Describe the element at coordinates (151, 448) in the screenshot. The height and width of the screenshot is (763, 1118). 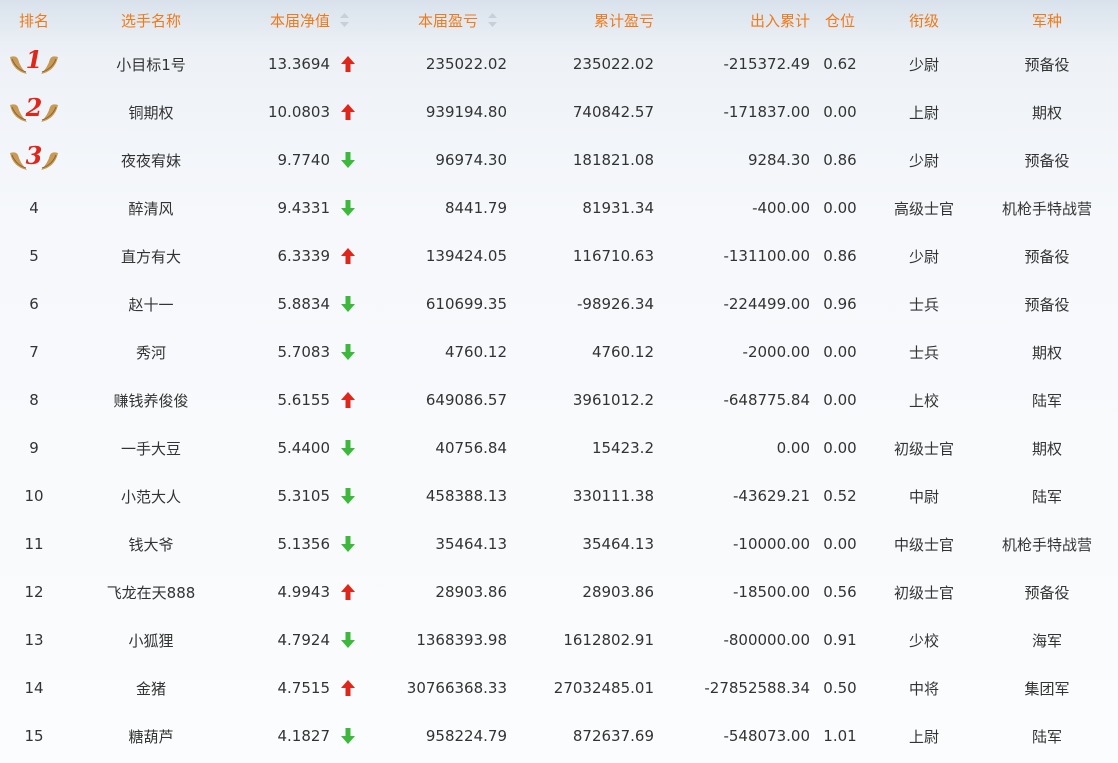
I see `player-name: 一手大豆` at that location.